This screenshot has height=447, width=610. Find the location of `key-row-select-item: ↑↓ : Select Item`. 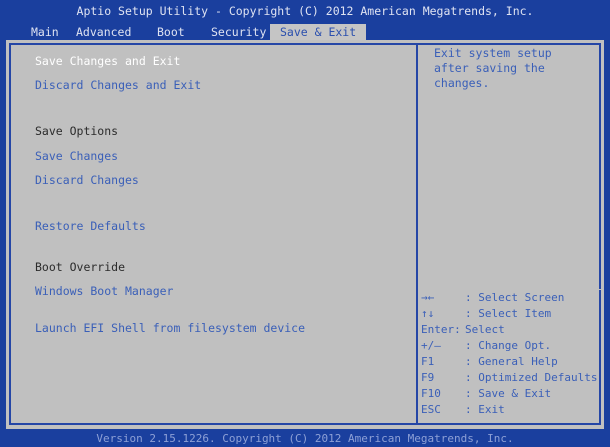

key-row-select-item: ↑↓ : Select Item is located at coordinates (511, 314).